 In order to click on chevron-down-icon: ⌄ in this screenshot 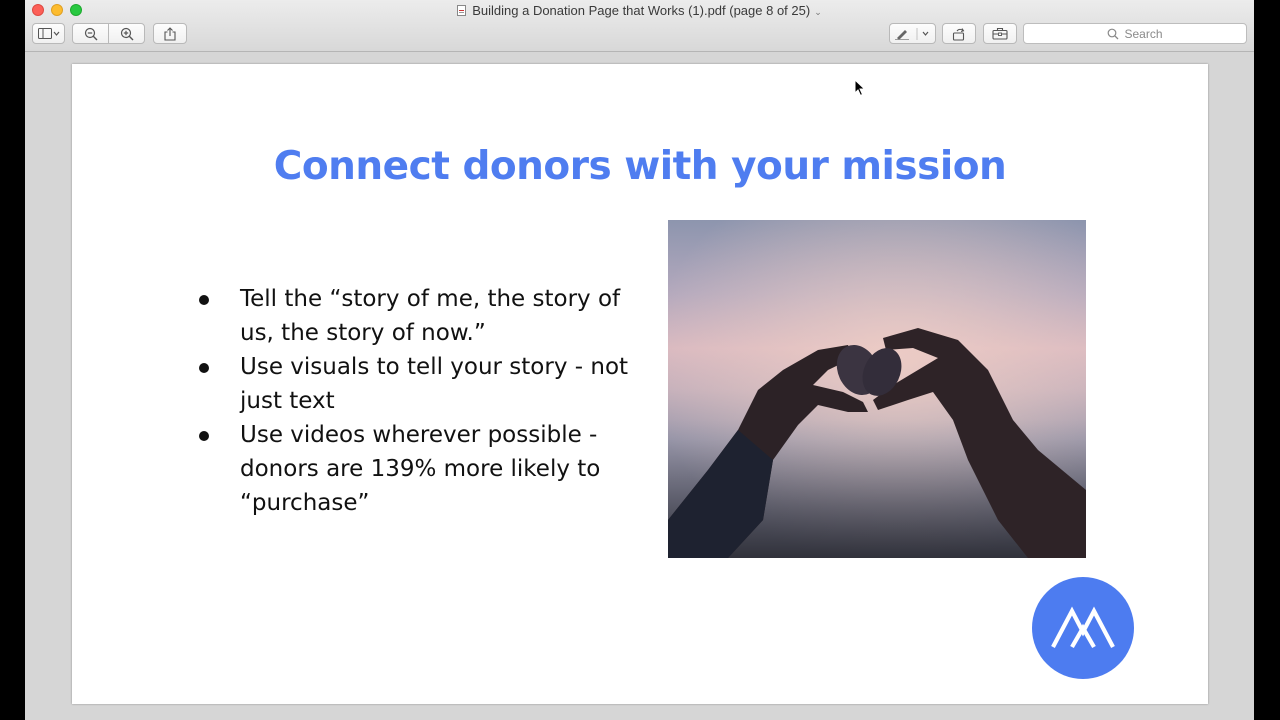, I will do `click(818, 12)`.